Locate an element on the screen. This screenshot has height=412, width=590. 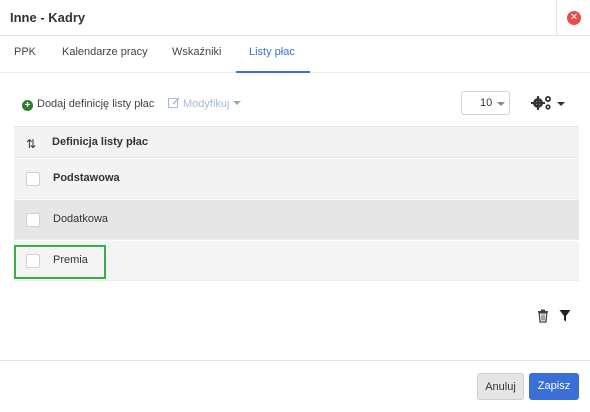
add-definition-button: + Dodaj definicję listy płac is located at coordinates (88, 104).